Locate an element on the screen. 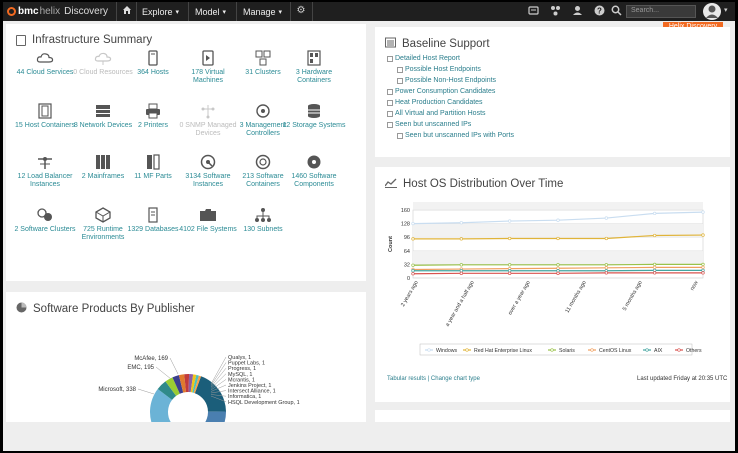 Image resolution: width=738 pixels, height=453 pixels. infra-tile: 44 Cloud Services is located at coordinates (45, 63).